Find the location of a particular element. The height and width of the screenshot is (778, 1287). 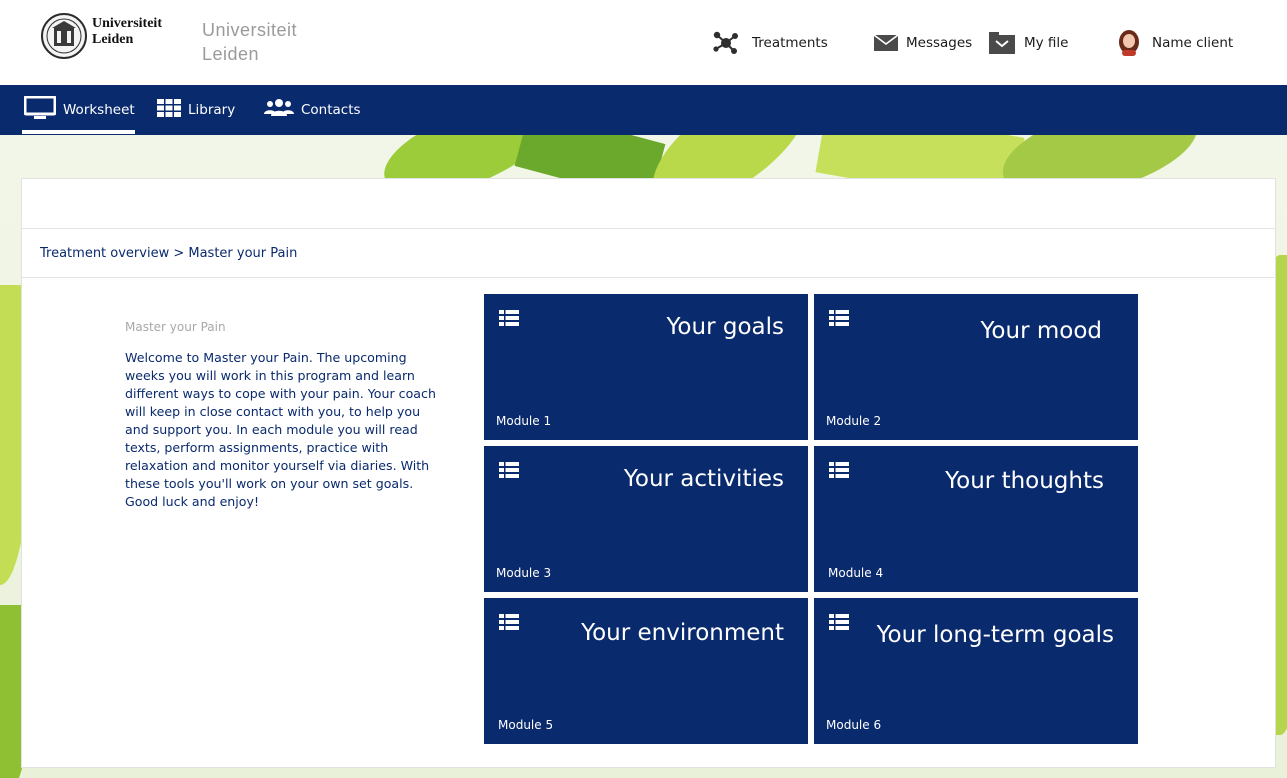

tab-contacts: Contacts is located at coordinates (312, 110).